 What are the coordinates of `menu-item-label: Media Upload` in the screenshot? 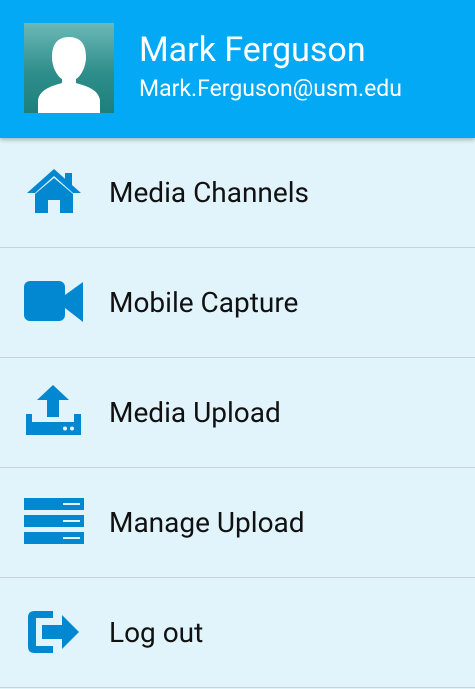 It's located at (195, 412).